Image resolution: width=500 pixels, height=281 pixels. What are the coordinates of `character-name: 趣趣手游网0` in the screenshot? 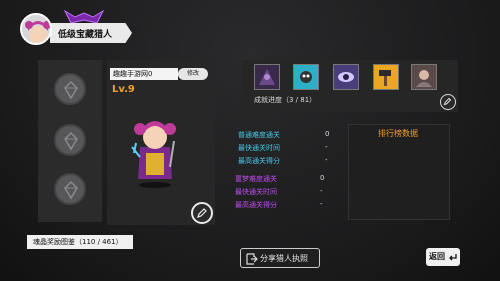 It's located at (144, 74).